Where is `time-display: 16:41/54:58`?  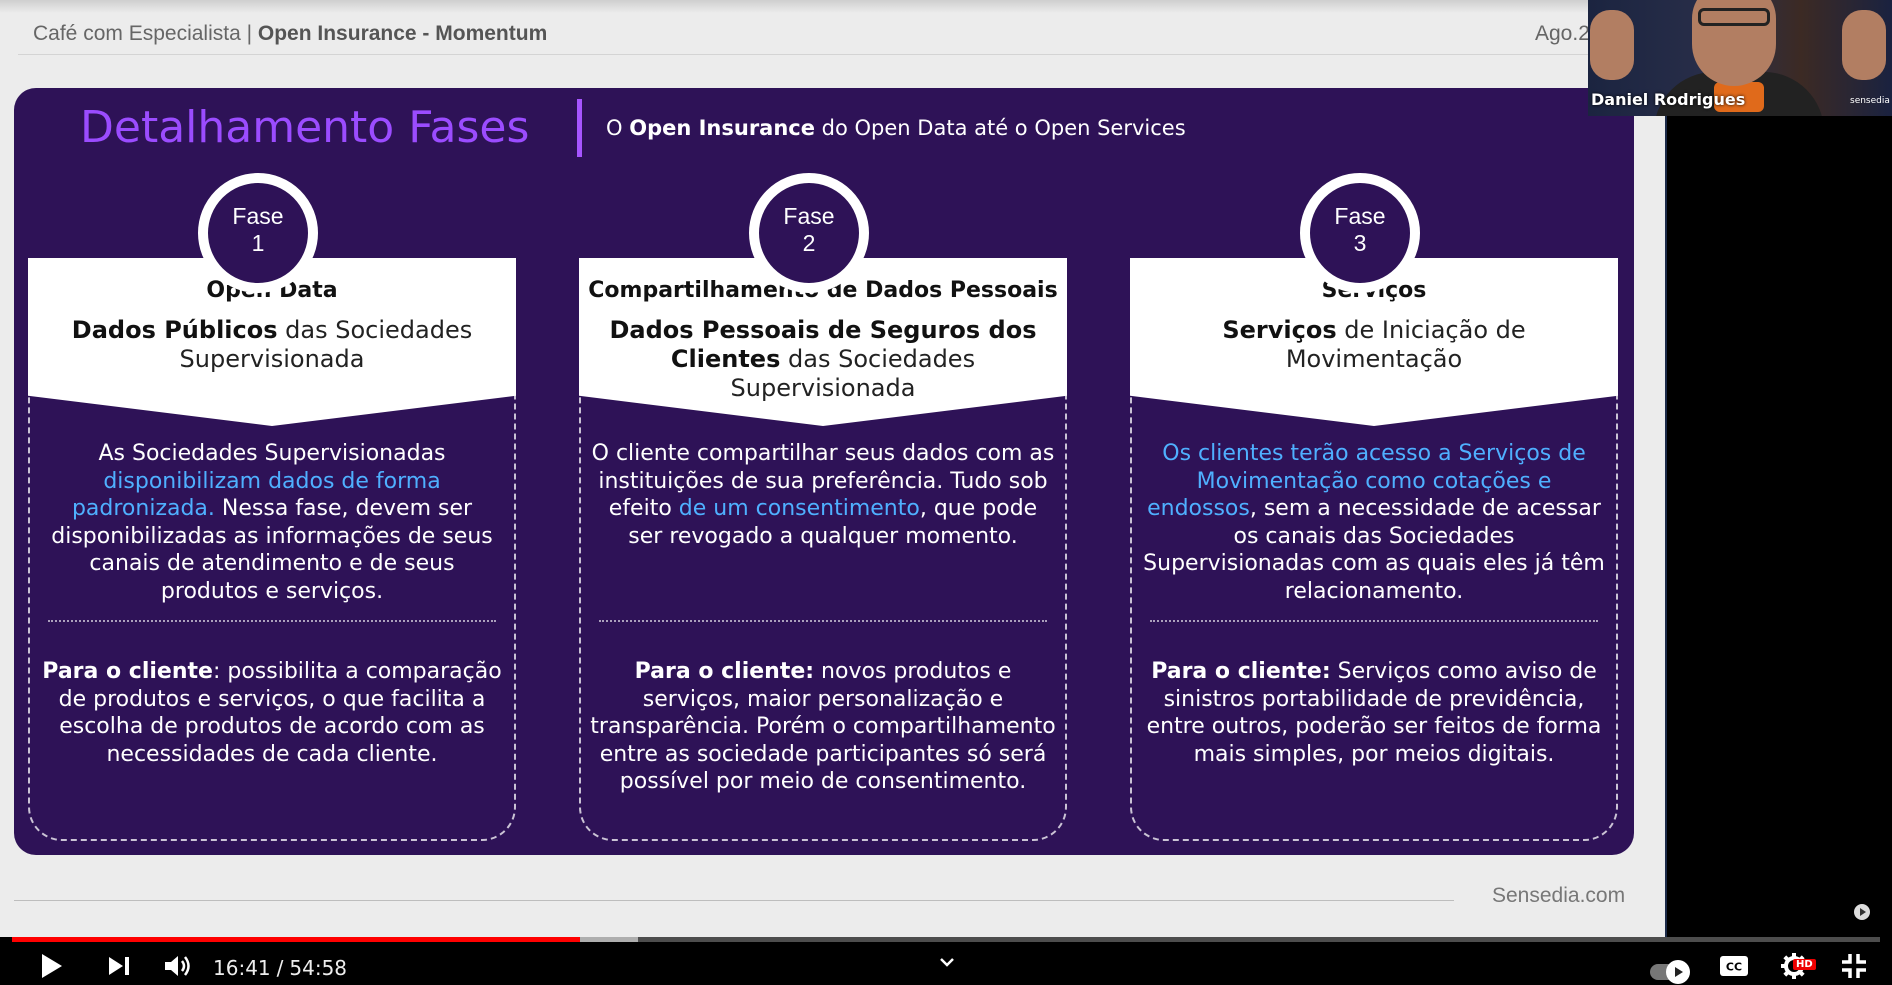
time-display: 16:41/54:58 is located at coordinates (280, 968).